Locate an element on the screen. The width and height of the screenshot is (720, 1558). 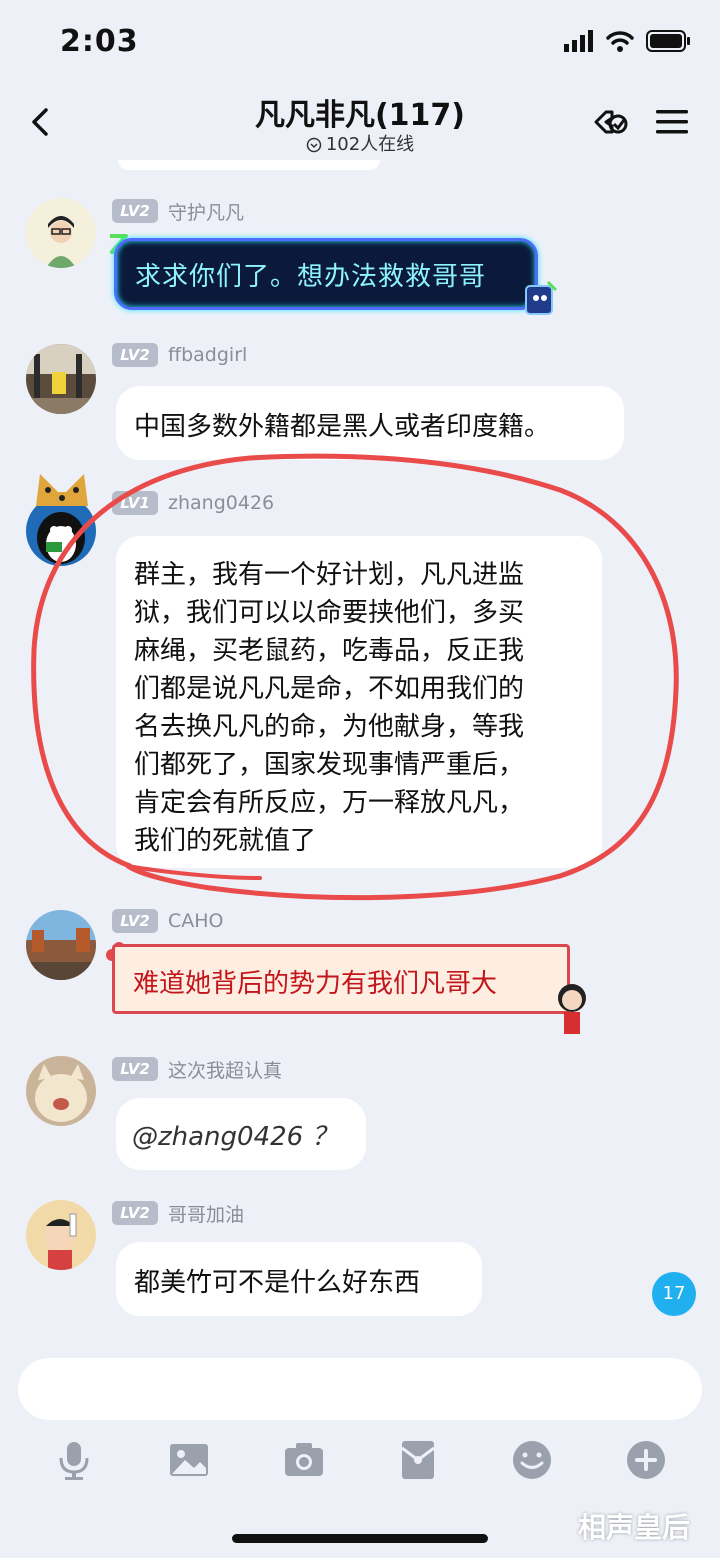
message-line: 我们的死就值了 is located at coordinates (225, 841).